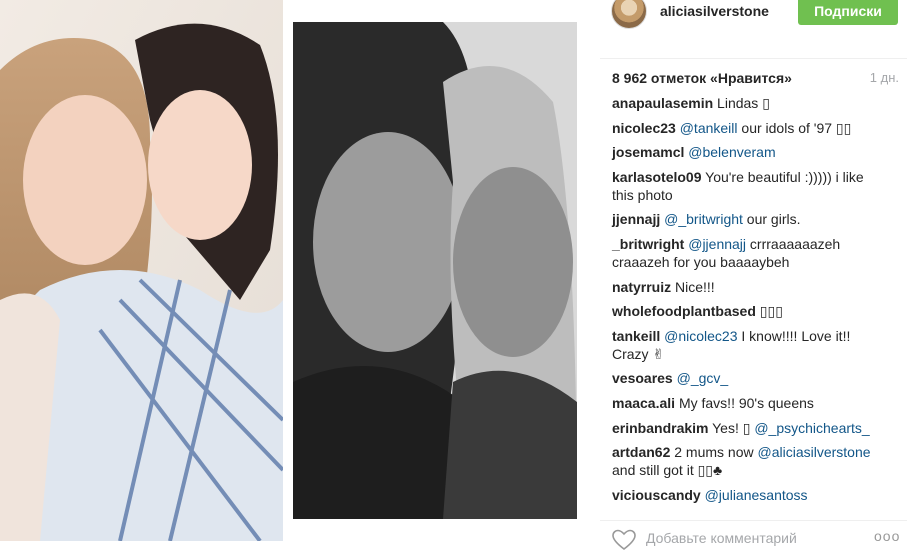  I want to click on comment-username: viciouscandy, so click(656, 495).